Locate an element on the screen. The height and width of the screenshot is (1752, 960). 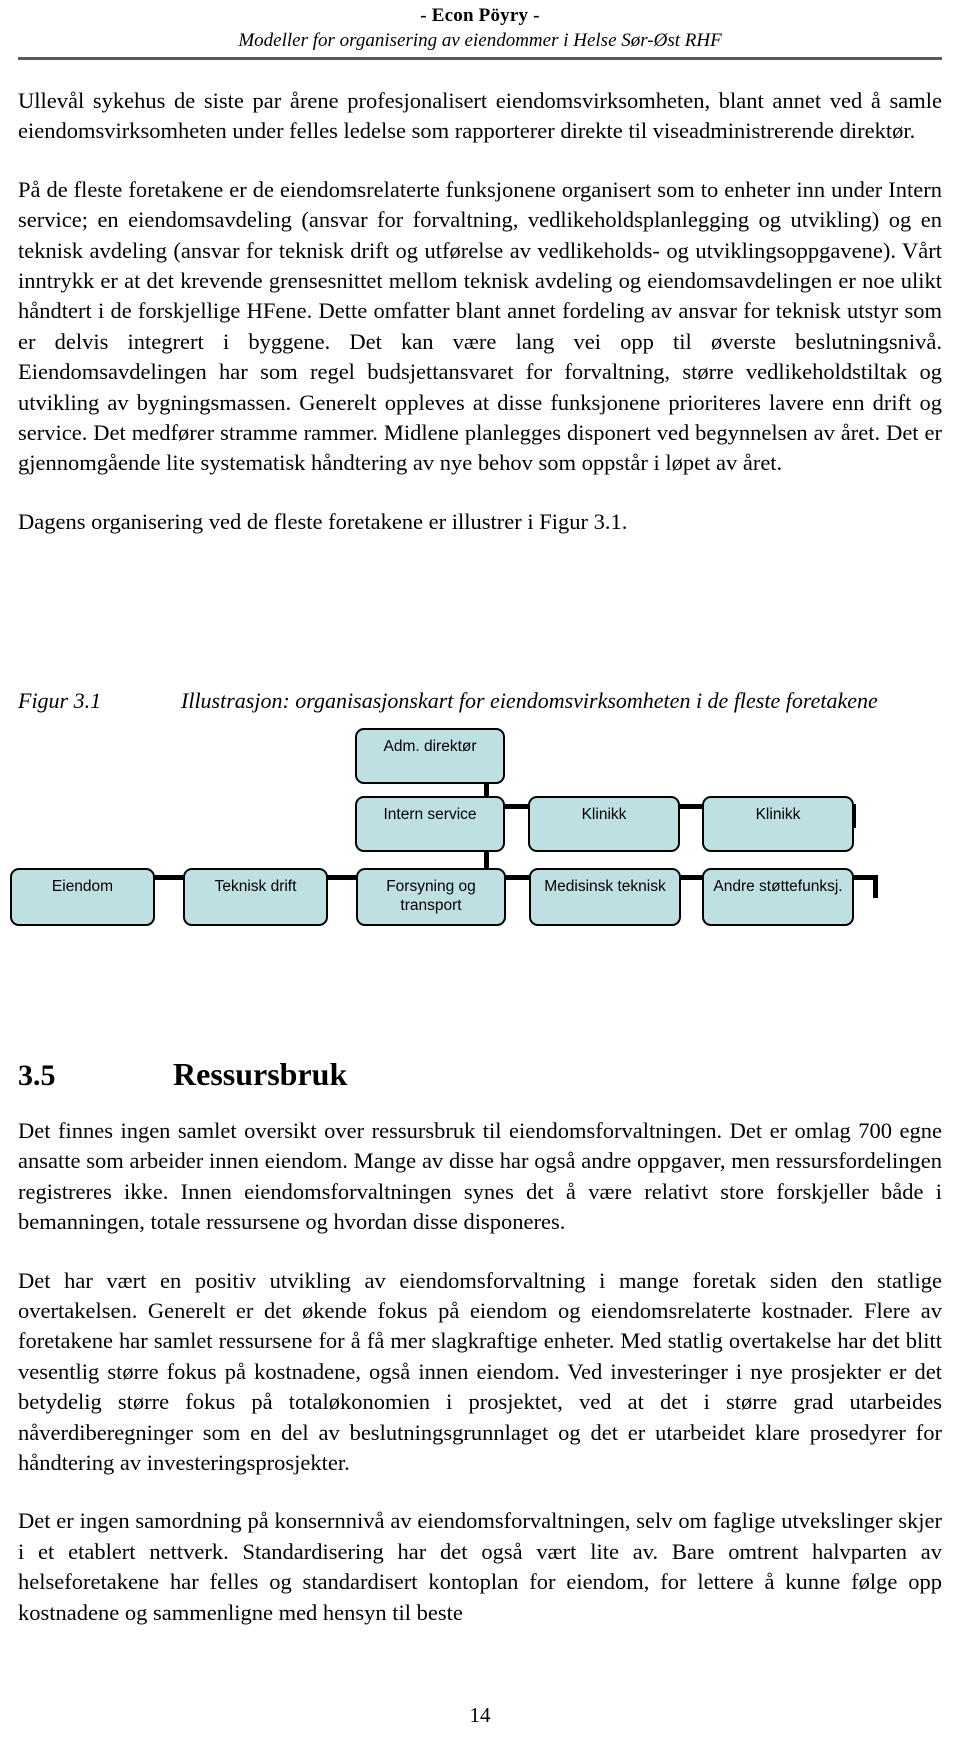
org-node-andre-stottefunksjoner: Andre støttefunksj. is located at coordinates (778, 897).